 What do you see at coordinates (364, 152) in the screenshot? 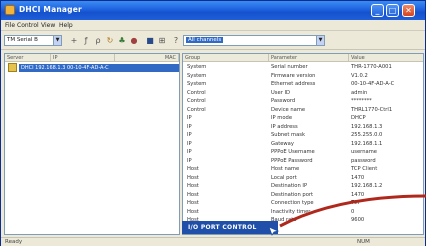
I see `row-value: username` at bounding box center [364, 152].